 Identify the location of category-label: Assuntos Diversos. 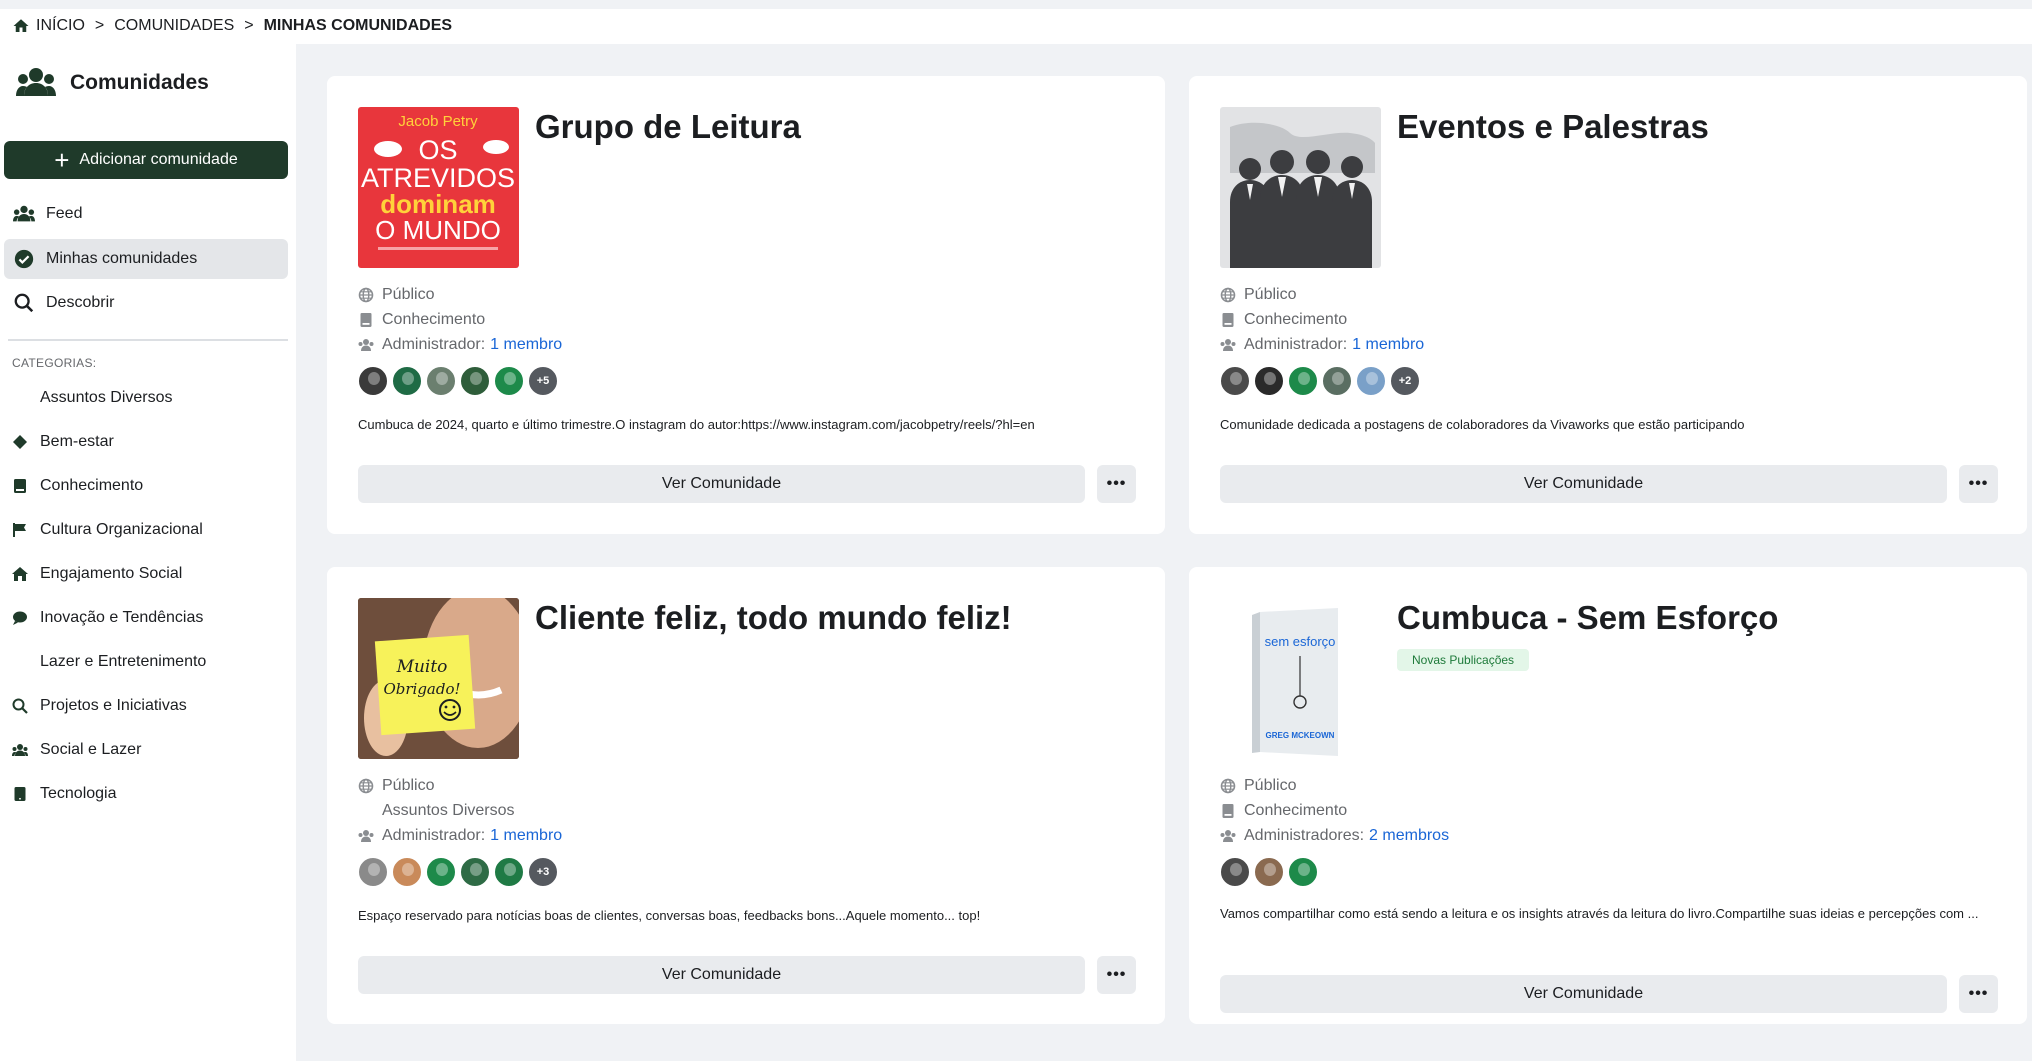
(106, 397).